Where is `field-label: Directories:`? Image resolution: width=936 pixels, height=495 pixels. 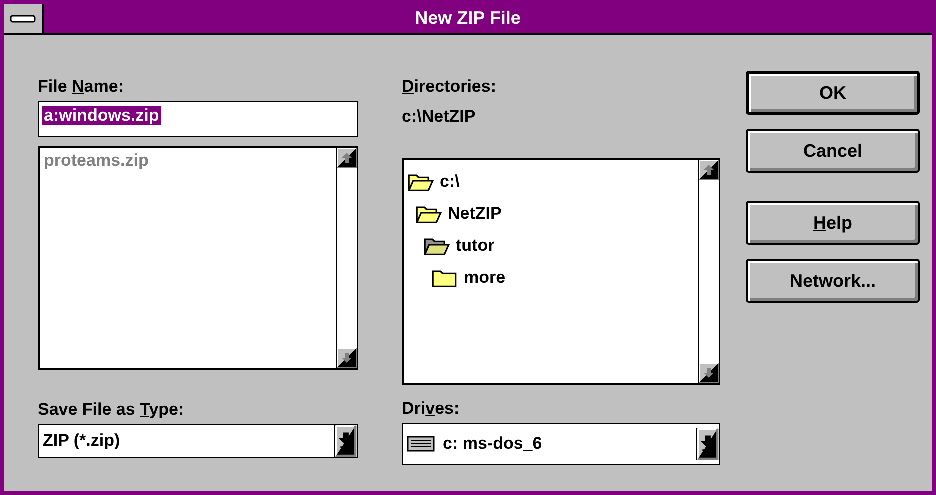
field-label: Directories: is located at coordinates (450, 87).